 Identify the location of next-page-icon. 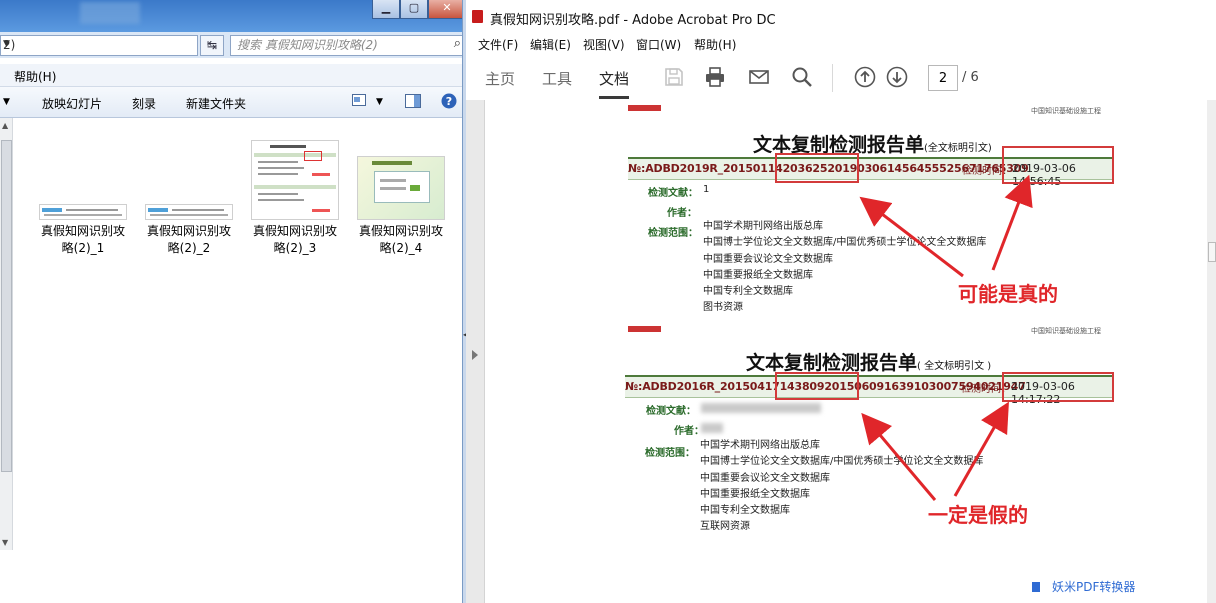
(897, 77).